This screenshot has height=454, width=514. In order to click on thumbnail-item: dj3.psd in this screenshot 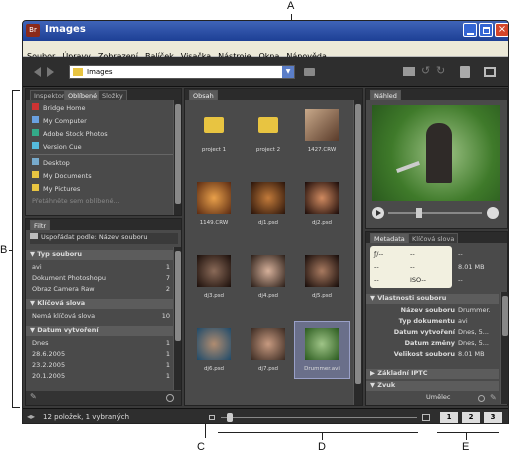, I will do `click(214, 277)`.